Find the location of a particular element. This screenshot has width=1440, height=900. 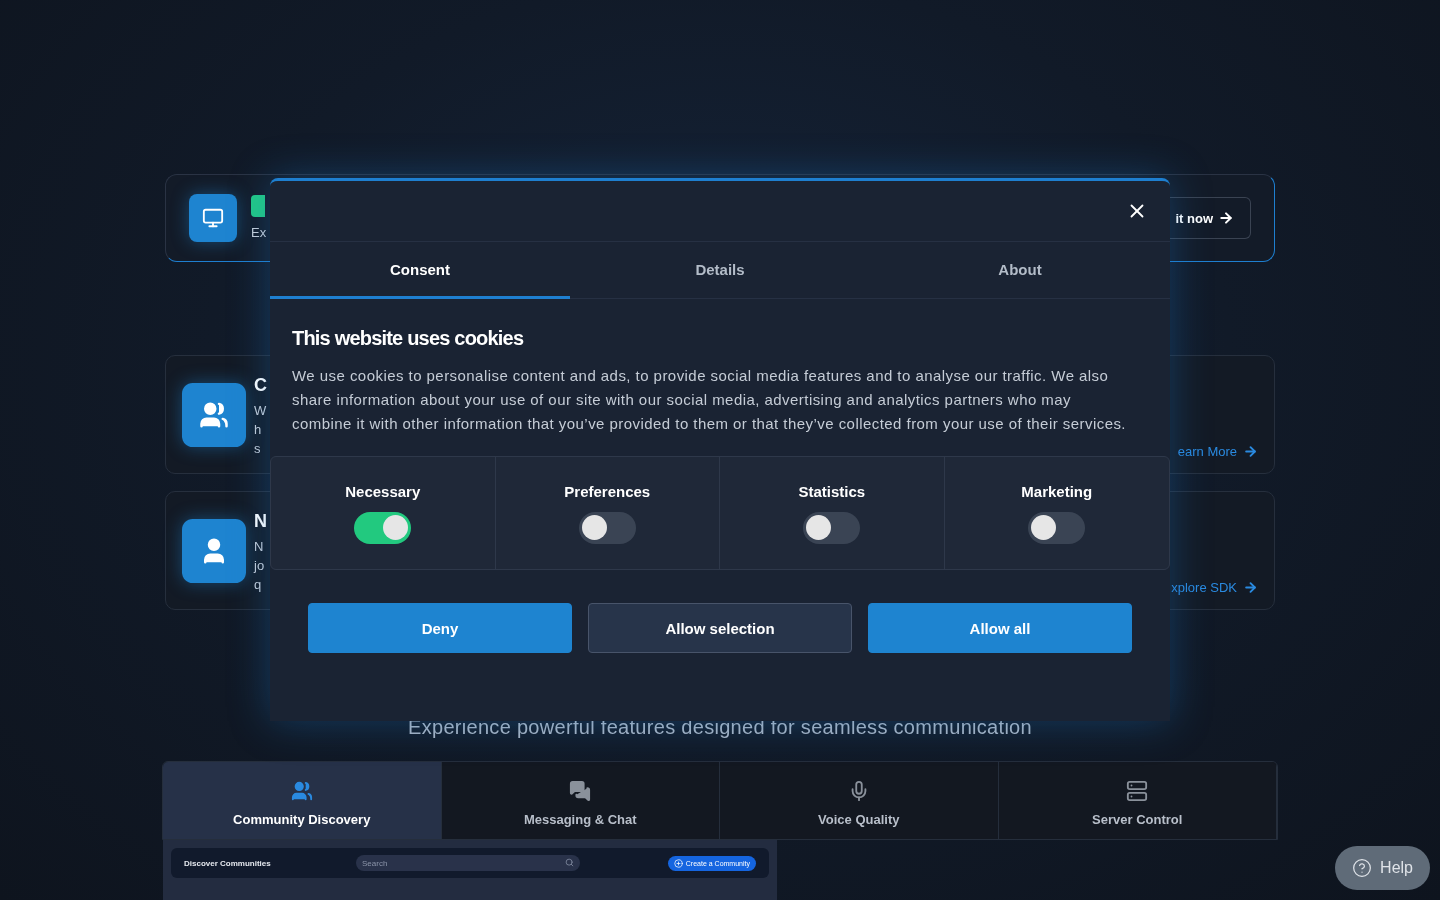

dialog-text: We use cookies to personalise content and ads, to provide social media features and to analyse our traffic. We also share information about your use of our site with our social media, advertising and analytics partners who may combine it with other information that you’ve provided to them or that they’ve collected from your use of their services. is located at coordinates (709, 400).